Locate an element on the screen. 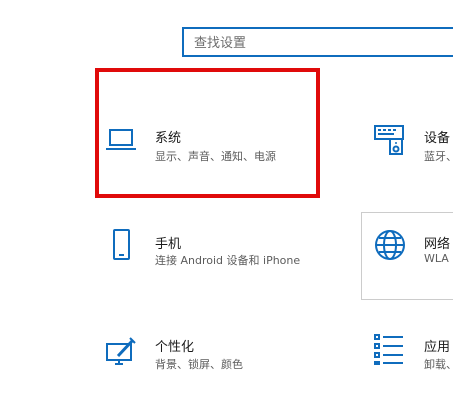 The width and height of the screenshot is (453, 408). search-input is located at coordinates (319, 43).